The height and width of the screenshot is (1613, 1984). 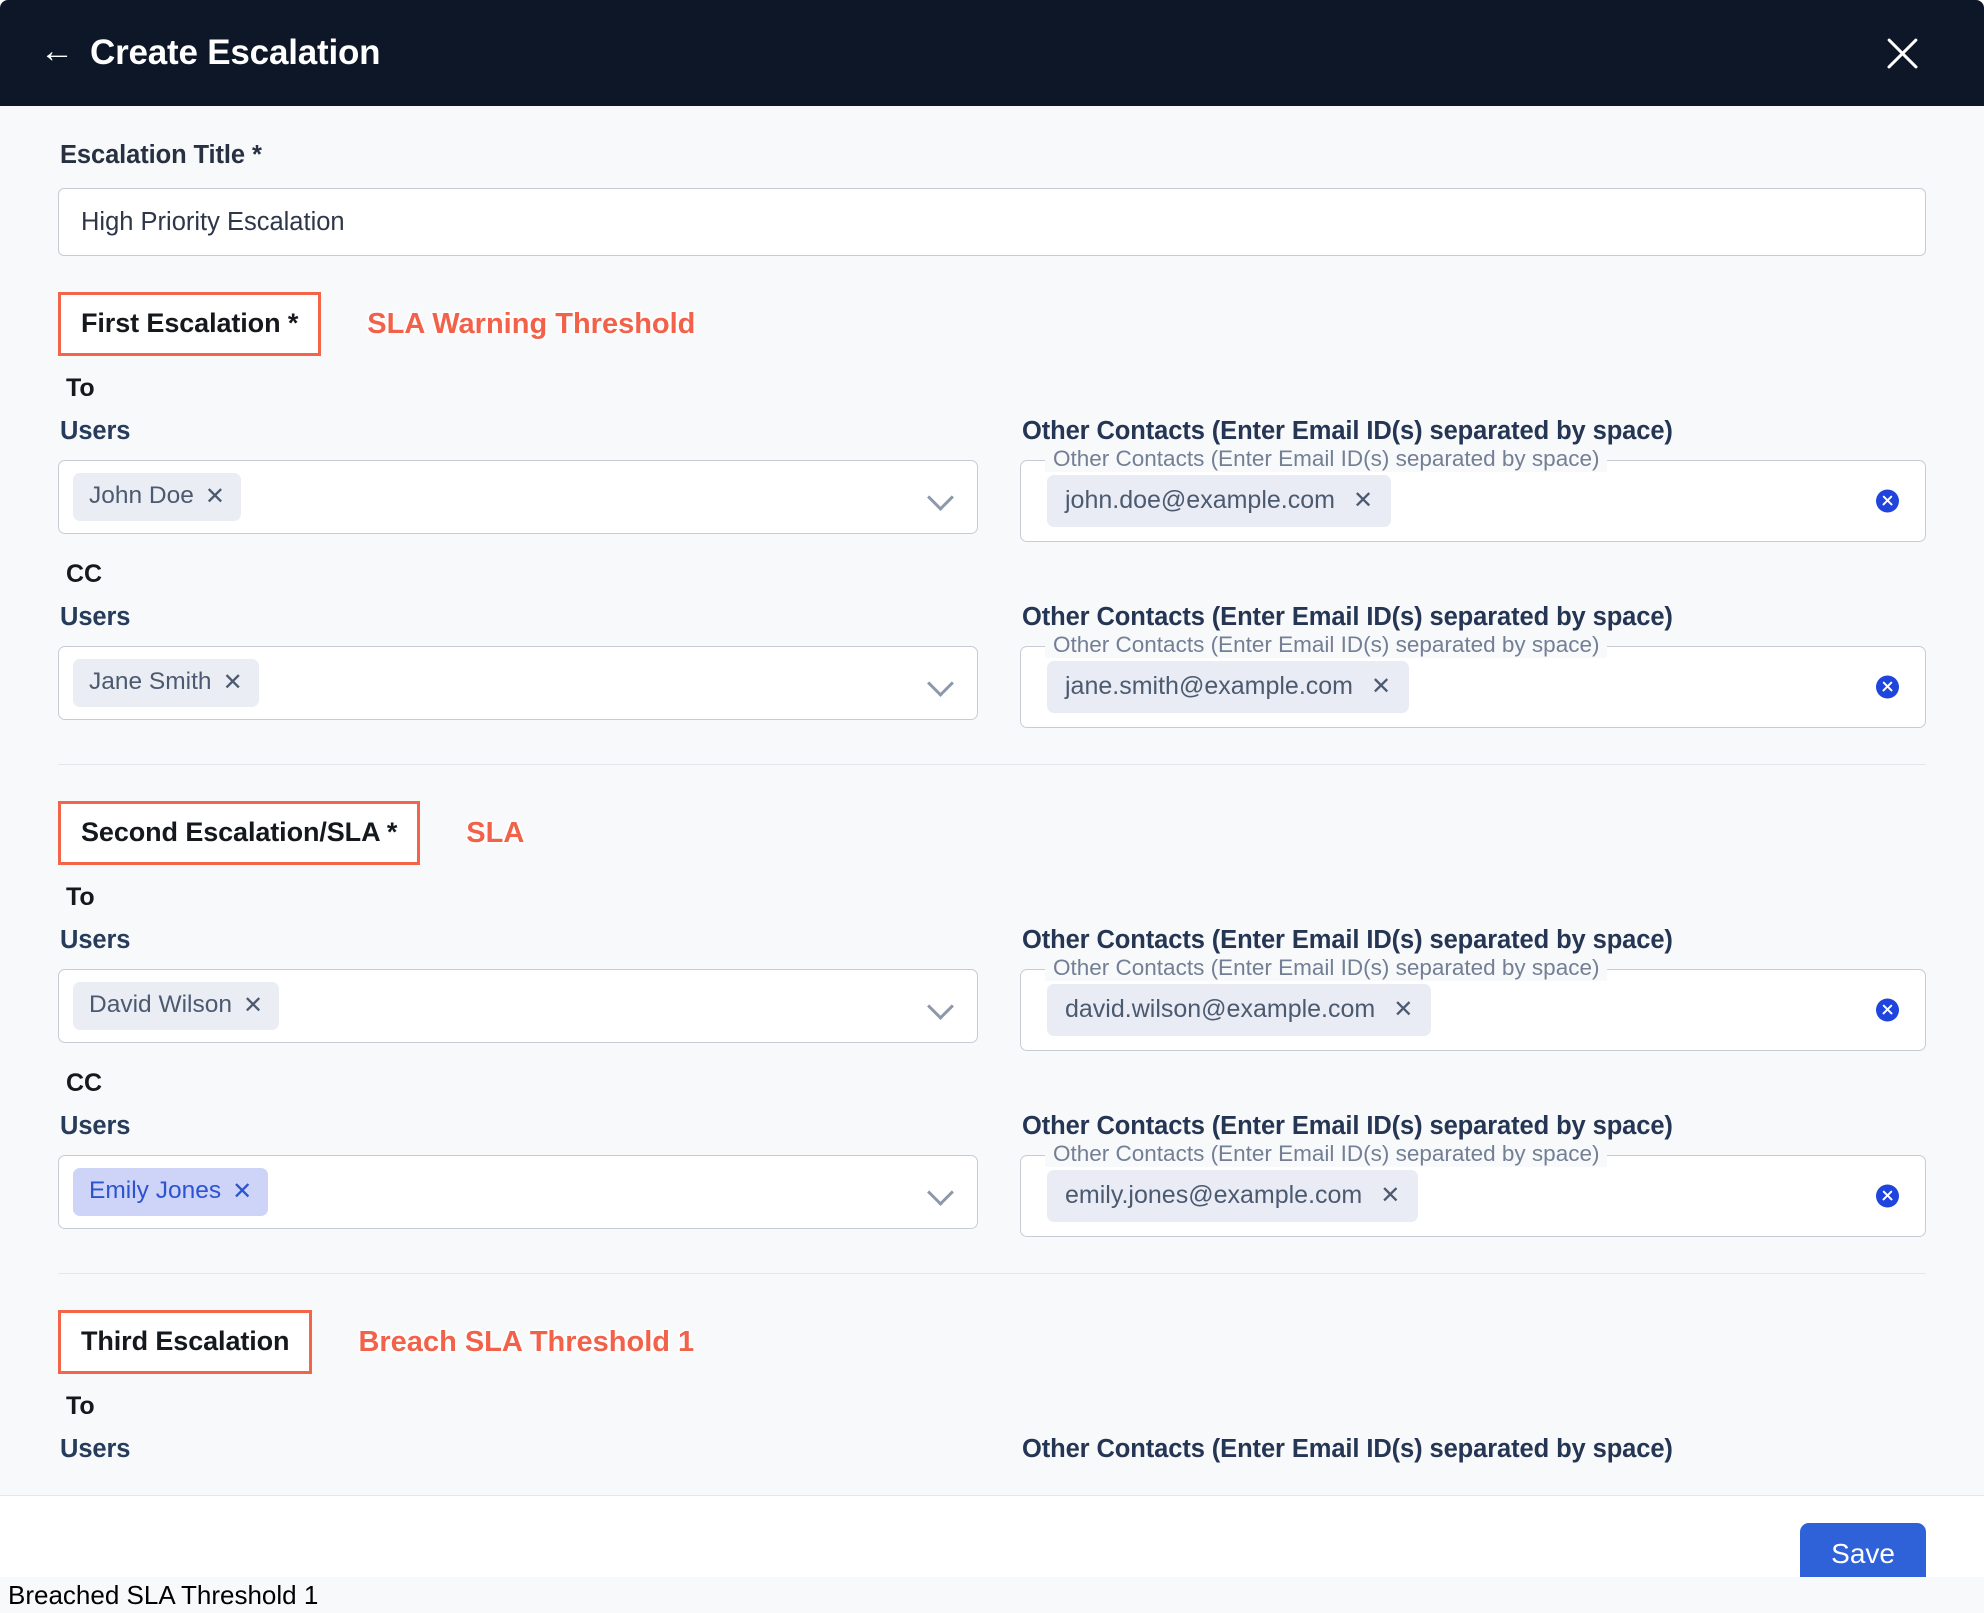 What do you see at coordinates (992, 53) in the screenshot?
I see `modal-header: ← Create Escalation` at bounding box center [992, 53].